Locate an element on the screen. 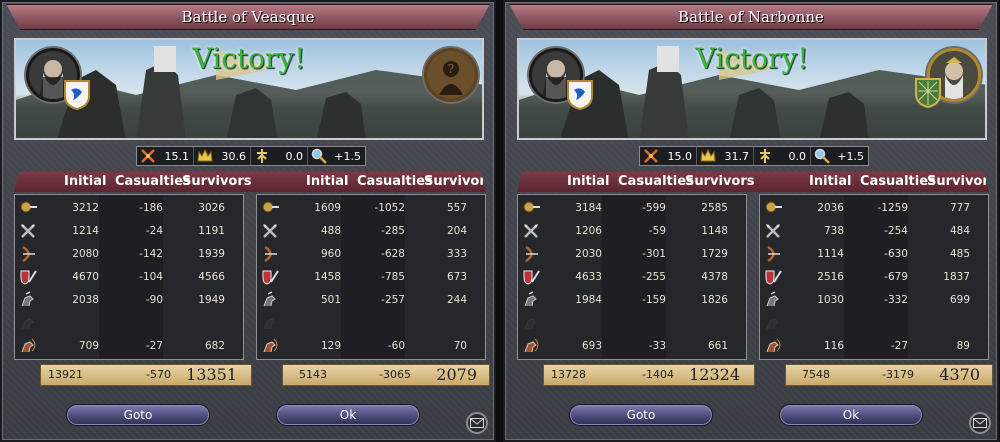 The width and height of the screenshot is (1000, 442). cell-survivors: 1729 is located at coordinates (714, 254).